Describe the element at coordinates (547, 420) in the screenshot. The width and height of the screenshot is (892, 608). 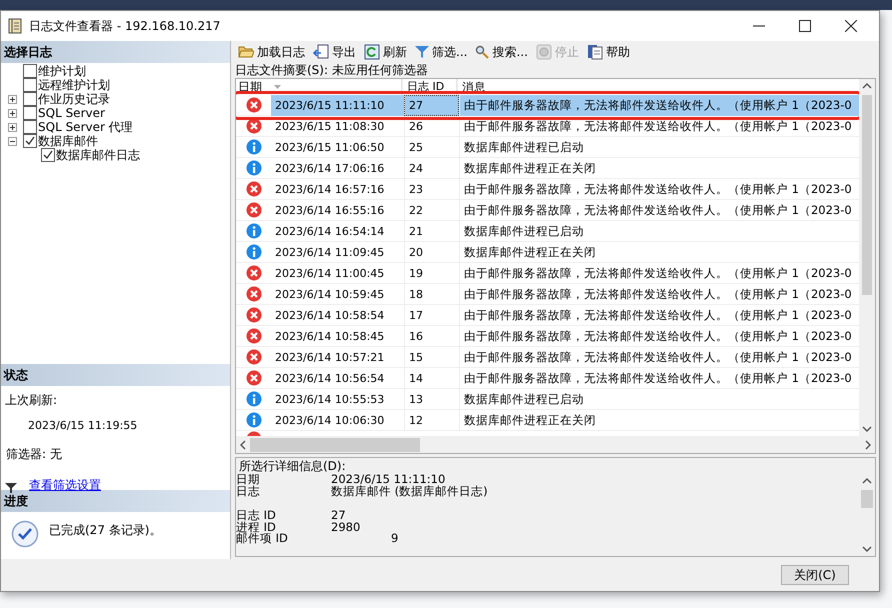
I see `log-row: 2023/6/14 10:06:30 12 数据库邮件进程正在关闭` at that location.